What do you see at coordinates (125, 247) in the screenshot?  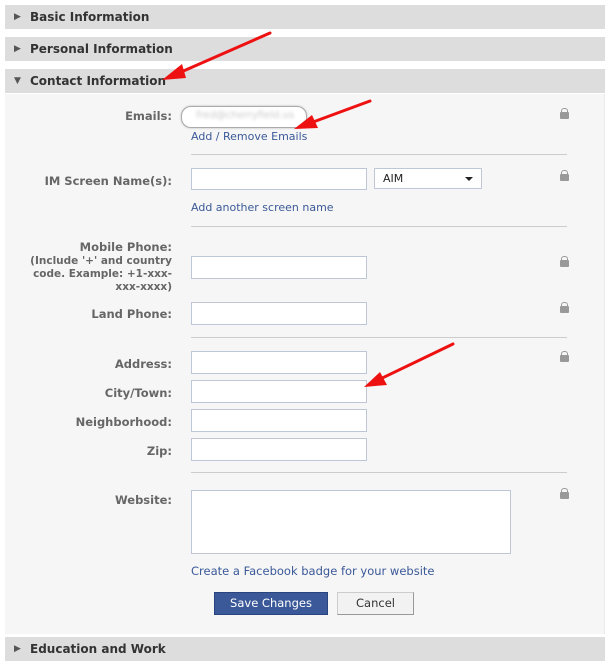 I see `mobile-phone-label: Mobile Phone:` at bounding box center [125, 247].